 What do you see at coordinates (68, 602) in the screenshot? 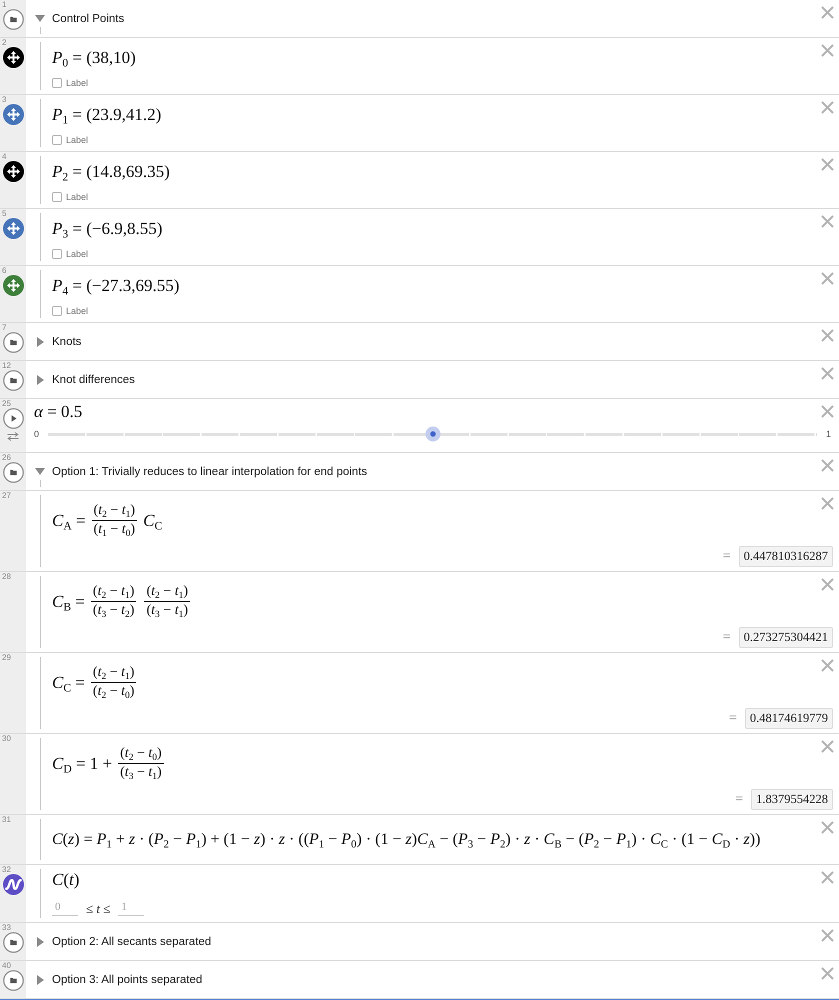
I see `formula-text: C$_{B}$ =` at bounding box center [68, 602].